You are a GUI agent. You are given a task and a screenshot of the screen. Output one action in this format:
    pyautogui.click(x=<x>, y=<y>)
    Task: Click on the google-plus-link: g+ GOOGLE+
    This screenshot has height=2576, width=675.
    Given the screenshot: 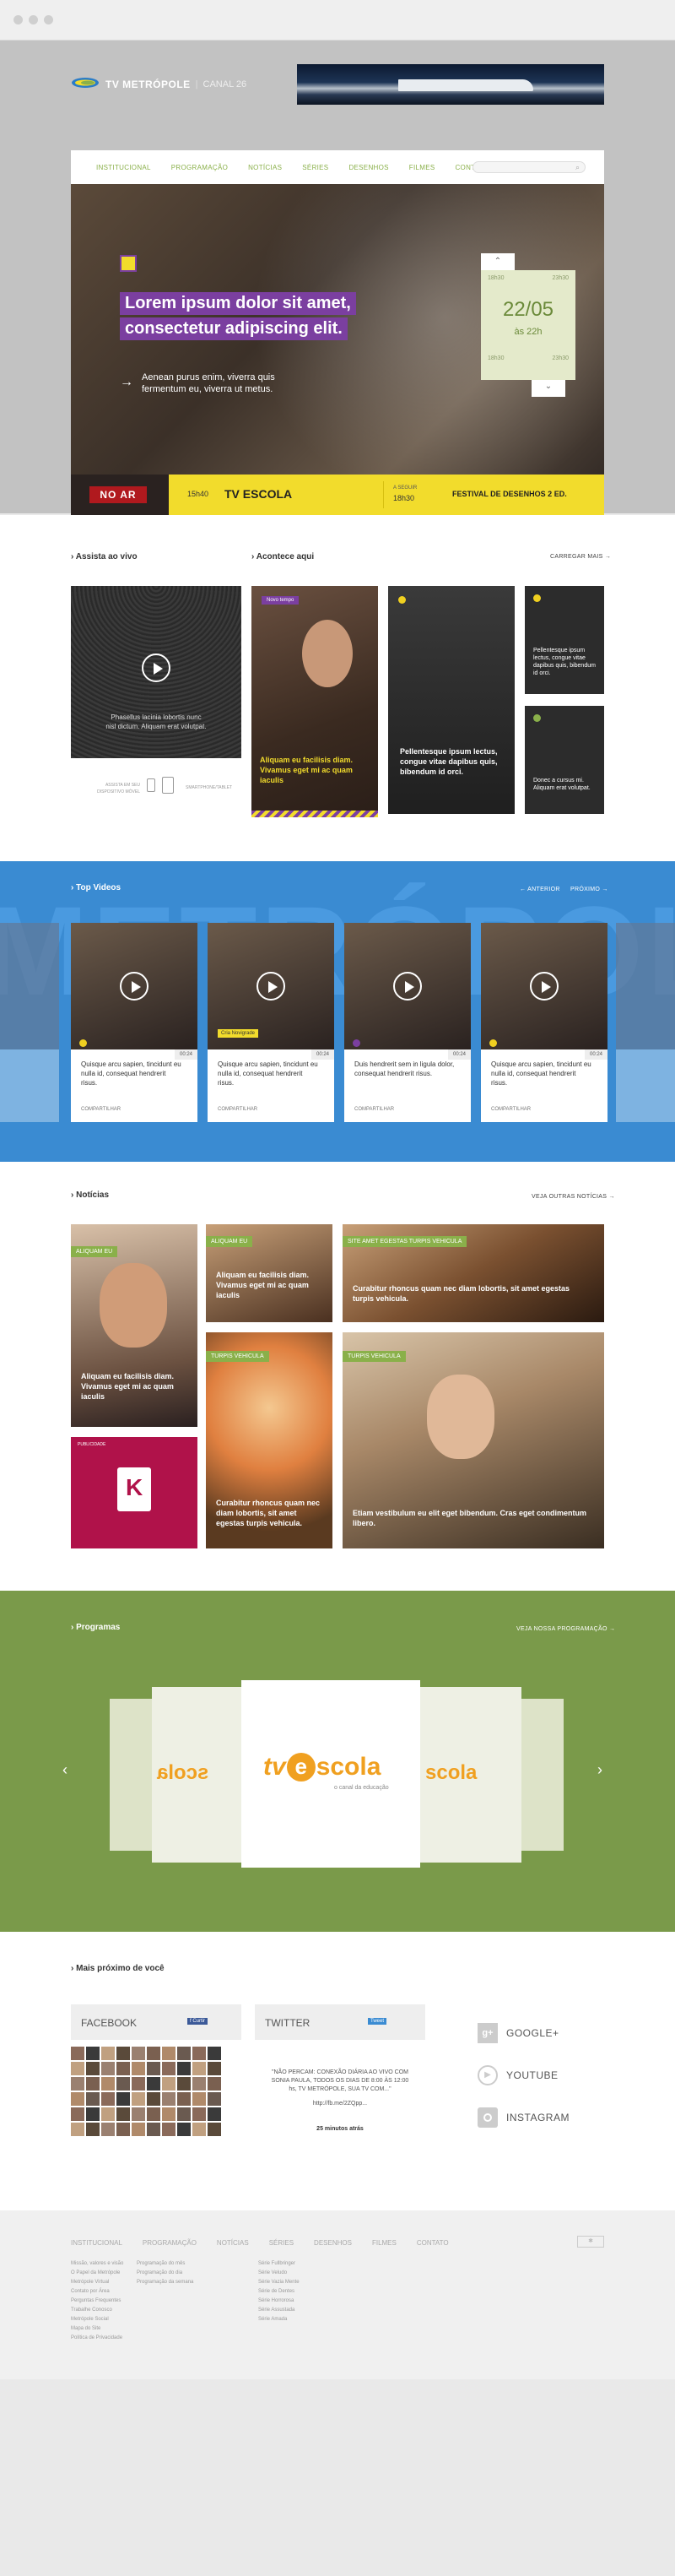 What is the action you would take?
    pyautogui.click(x=518, y=2033)
    